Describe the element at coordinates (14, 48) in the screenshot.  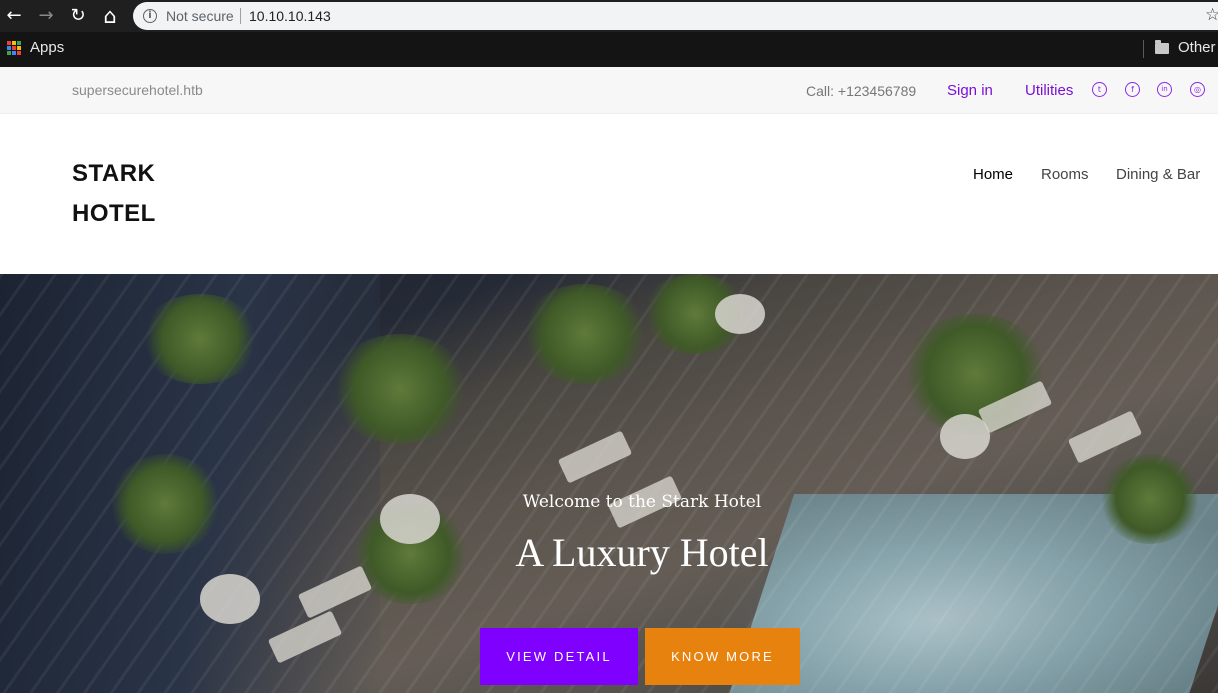
I see `apps-grid-icon` at that location.